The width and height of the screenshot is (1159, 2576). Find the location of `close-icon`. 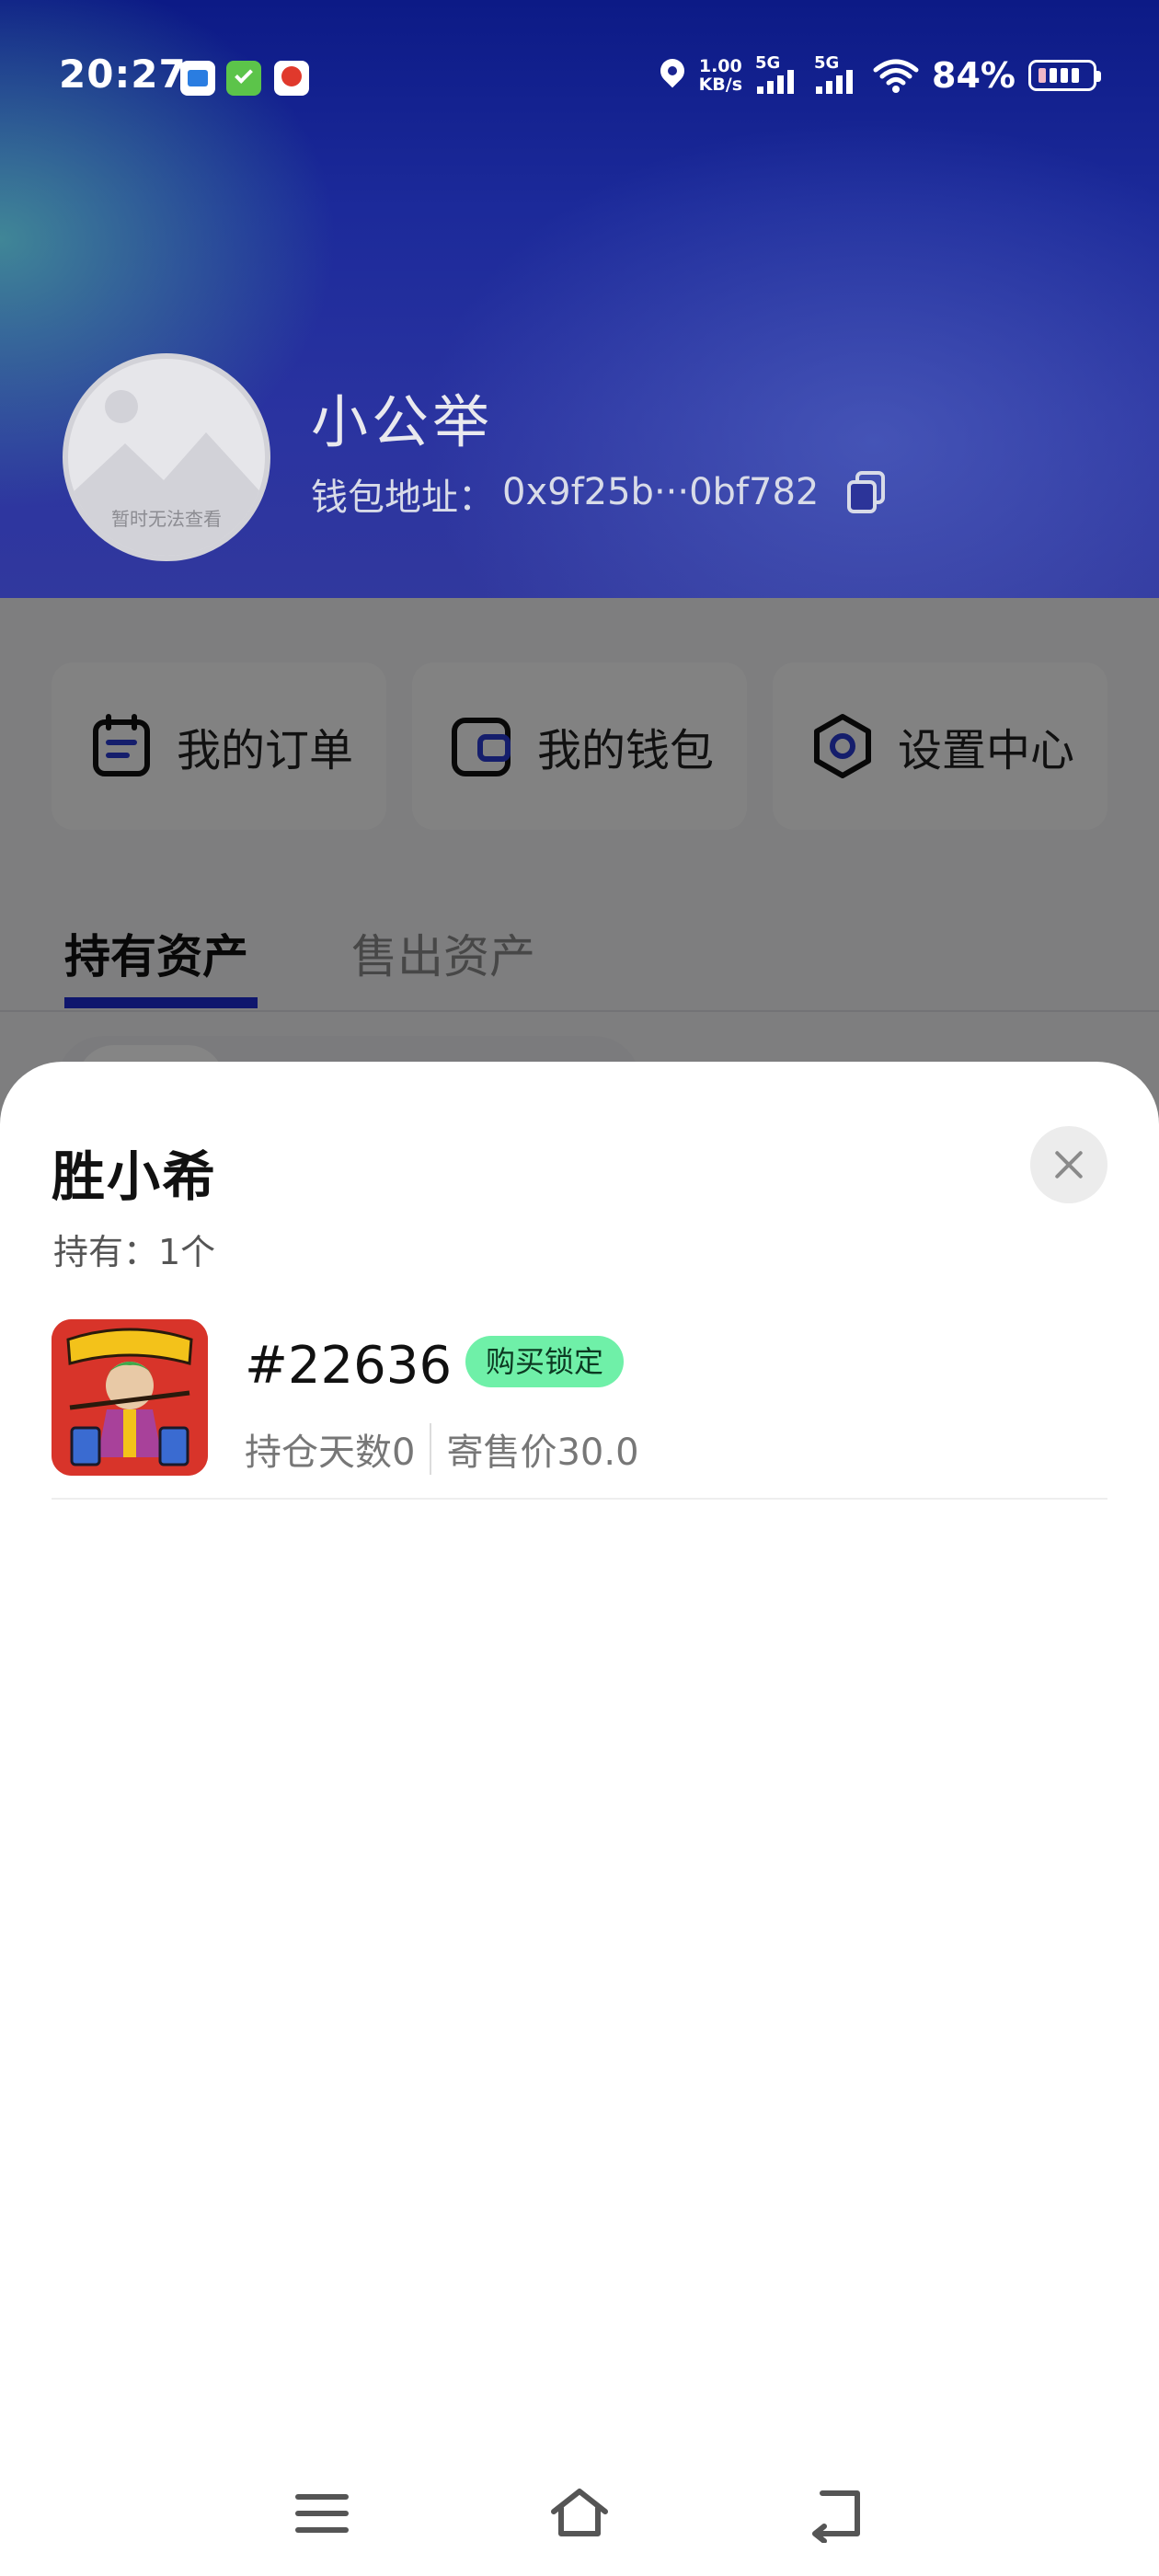

close-icon is located at coordinates (1068, 1164).